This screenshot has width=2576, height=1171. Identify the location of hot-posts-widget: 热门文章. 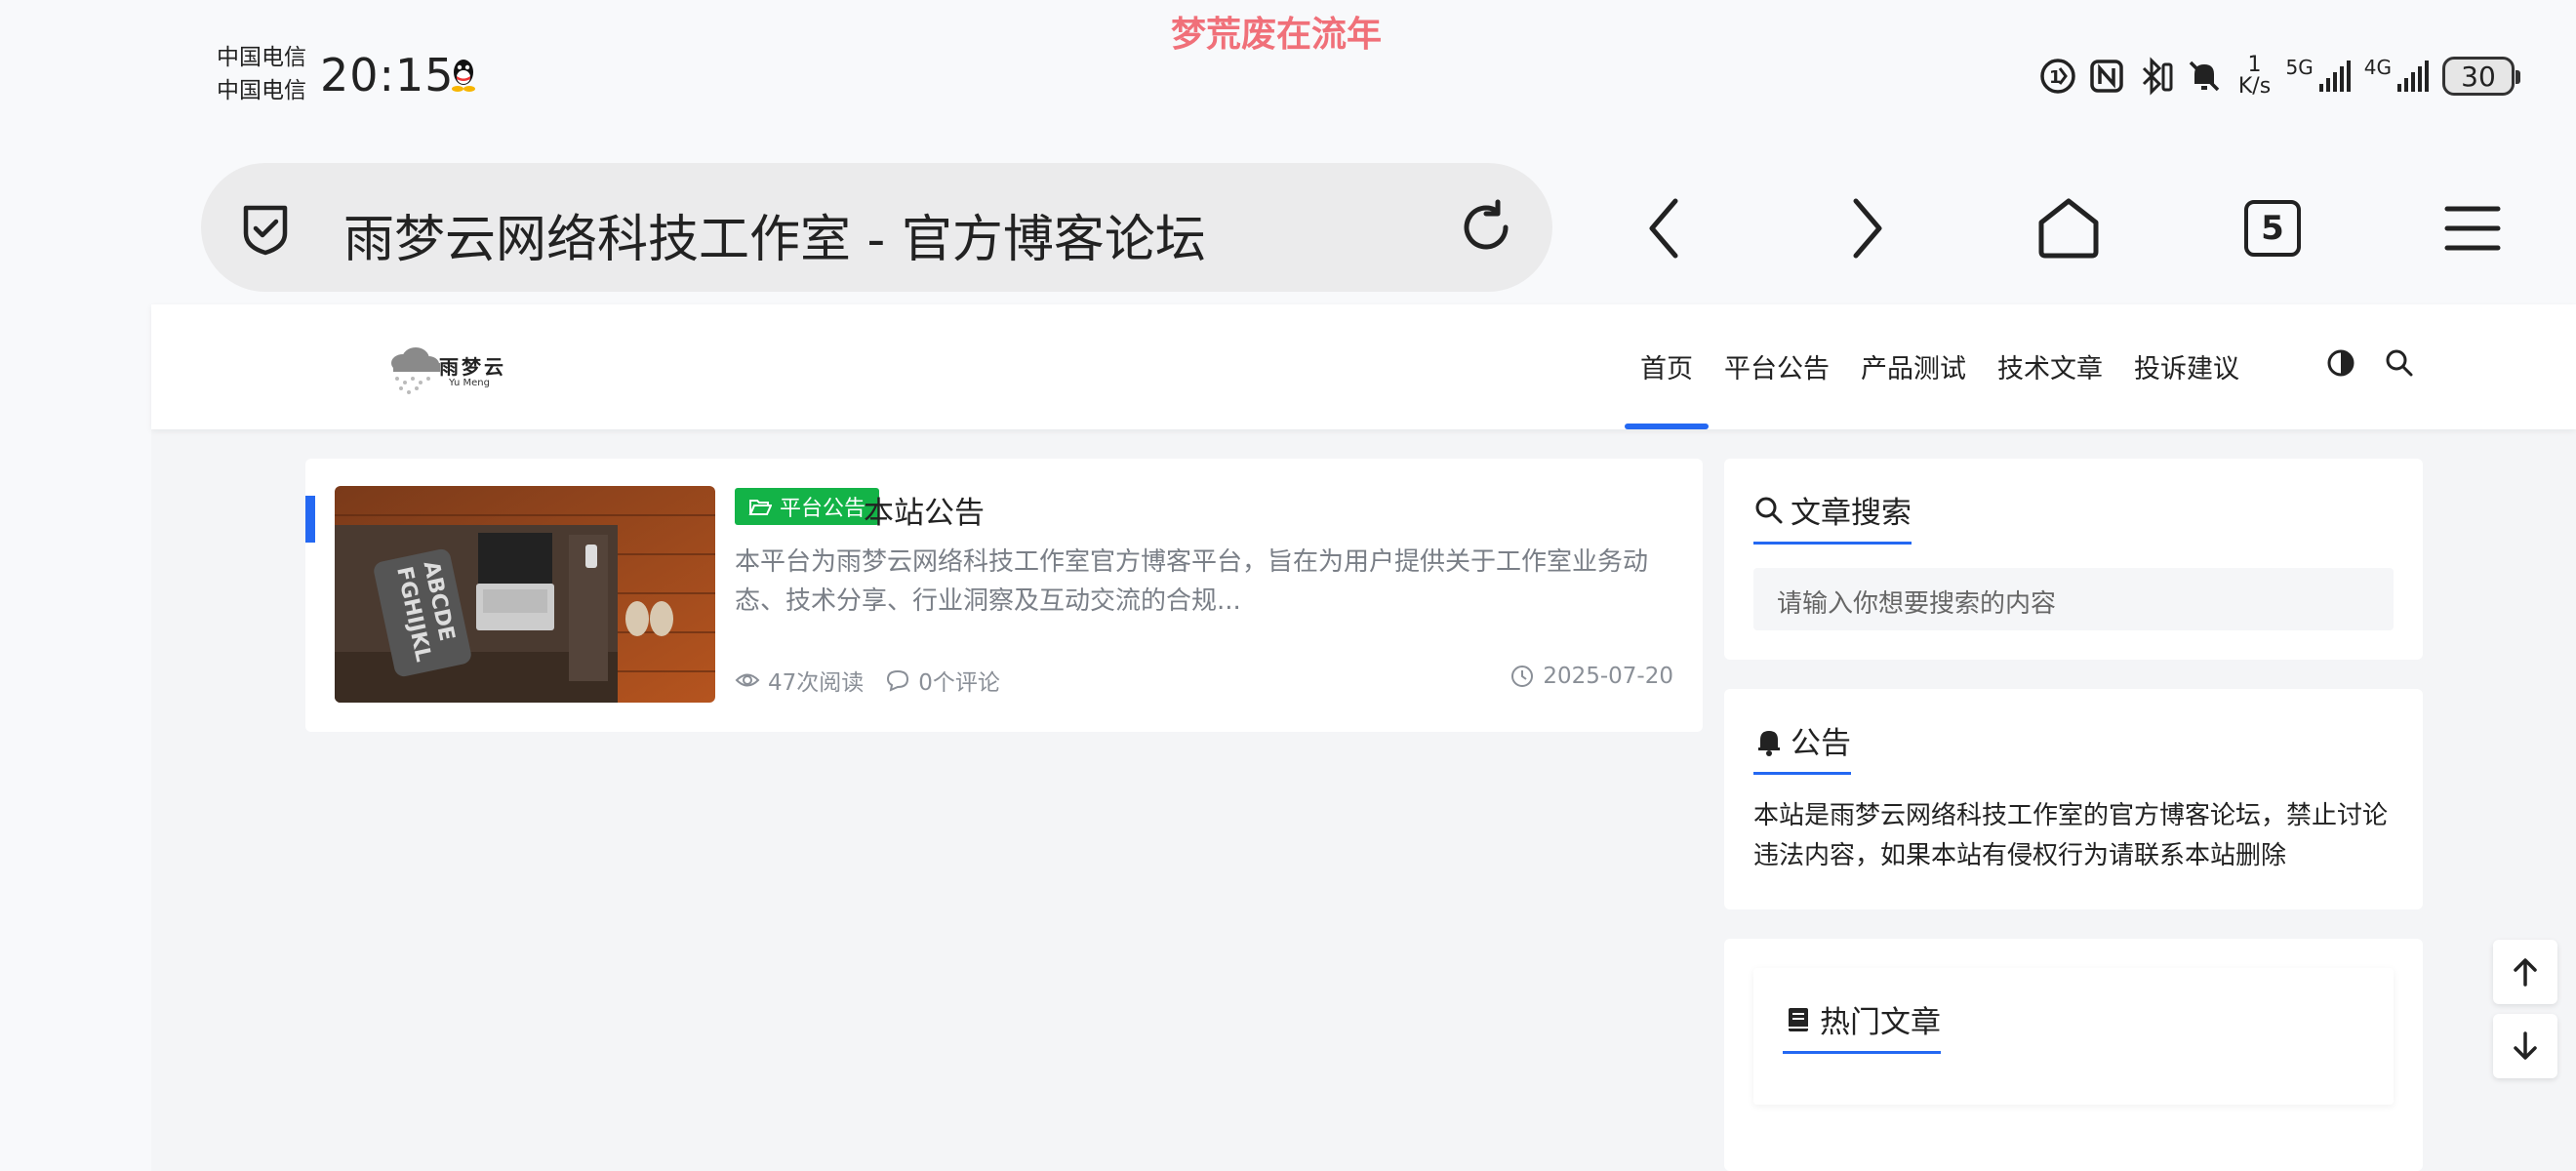
(2073, 1055).